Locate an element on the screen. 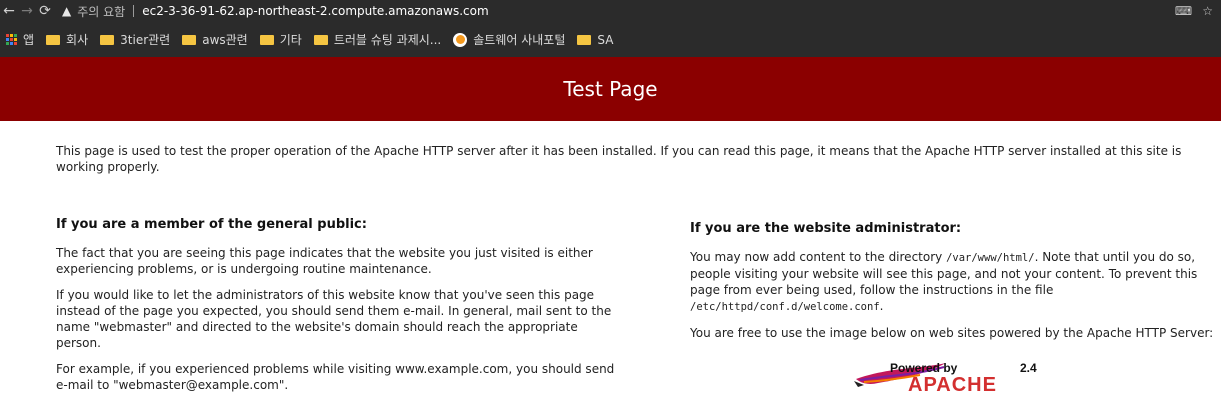  version-text: 2.4 is located at coordinates (1028, 368).